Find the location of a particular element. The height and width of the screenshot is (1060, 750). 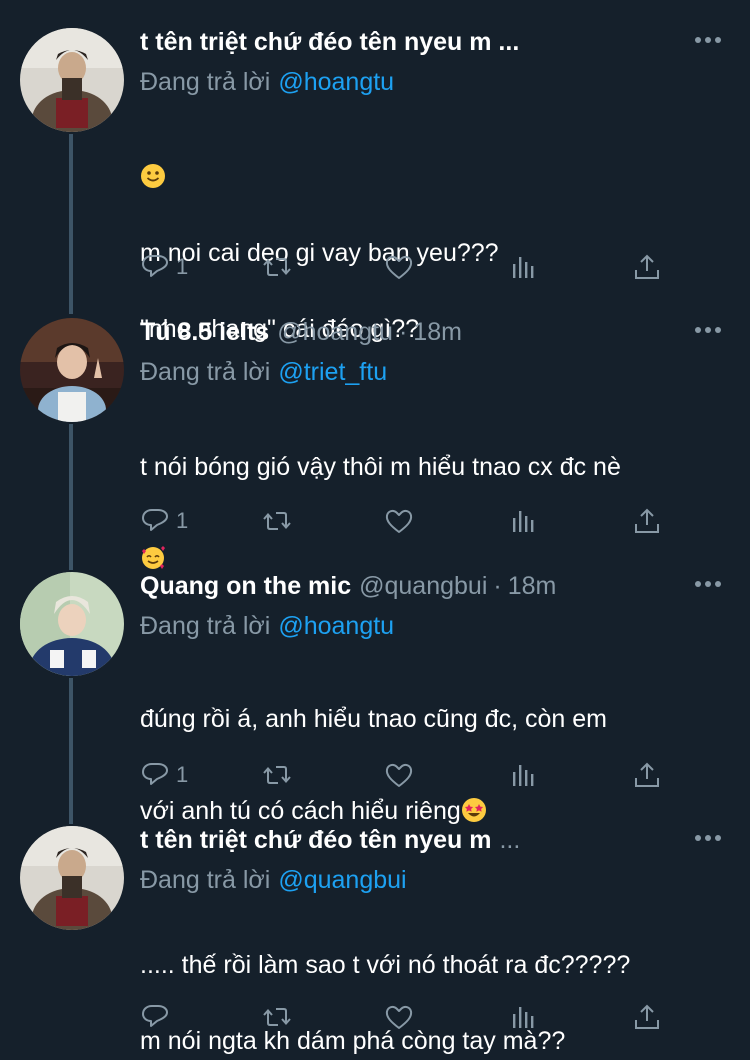

tweet-header: Tú 8.5 ielts @hoangtu · 18m is located at coordinates (301, 336).